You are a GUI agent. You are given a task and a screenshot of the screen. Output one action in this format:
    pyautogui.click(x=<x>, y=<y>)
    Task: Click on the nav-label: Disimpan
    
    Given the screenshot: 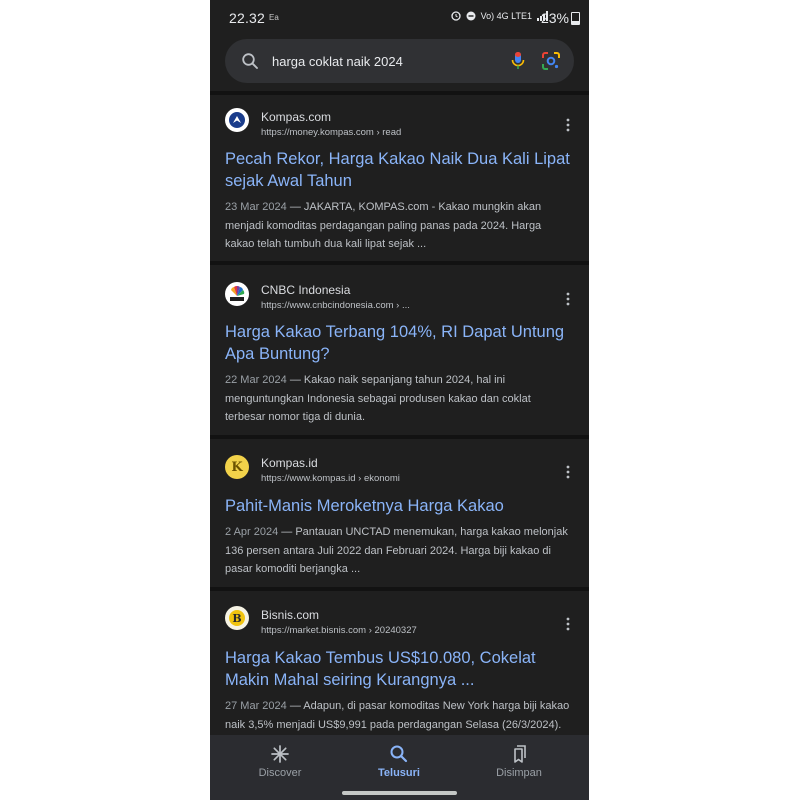 What is the action you would take?
    pyautogui.click(x=519, y=773)
    